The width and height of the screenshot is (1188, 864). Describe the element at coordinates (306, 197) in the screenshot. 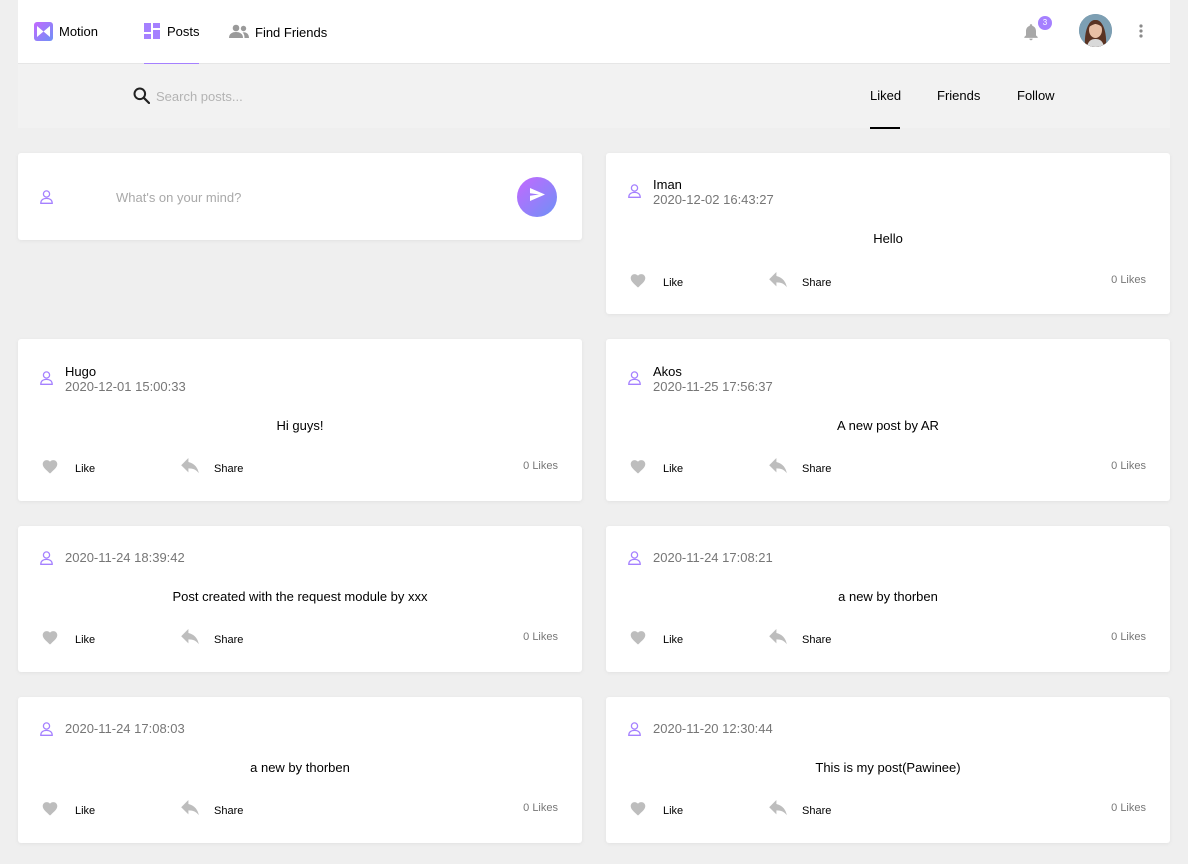

I see `post-input` at that location.